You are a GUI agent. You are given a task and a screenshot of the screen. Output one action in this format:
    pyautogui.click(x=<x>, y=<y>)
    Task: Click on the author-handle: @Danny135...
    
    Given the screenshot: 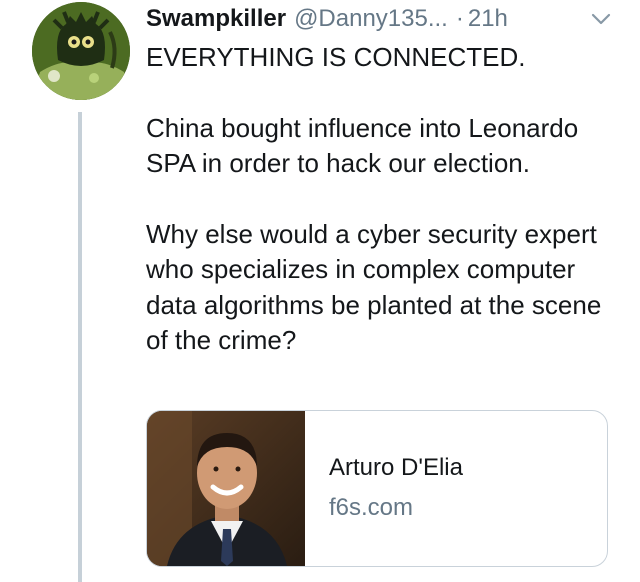 What is the action you would take?
    pyautogui.click(x=371, y=19)
    